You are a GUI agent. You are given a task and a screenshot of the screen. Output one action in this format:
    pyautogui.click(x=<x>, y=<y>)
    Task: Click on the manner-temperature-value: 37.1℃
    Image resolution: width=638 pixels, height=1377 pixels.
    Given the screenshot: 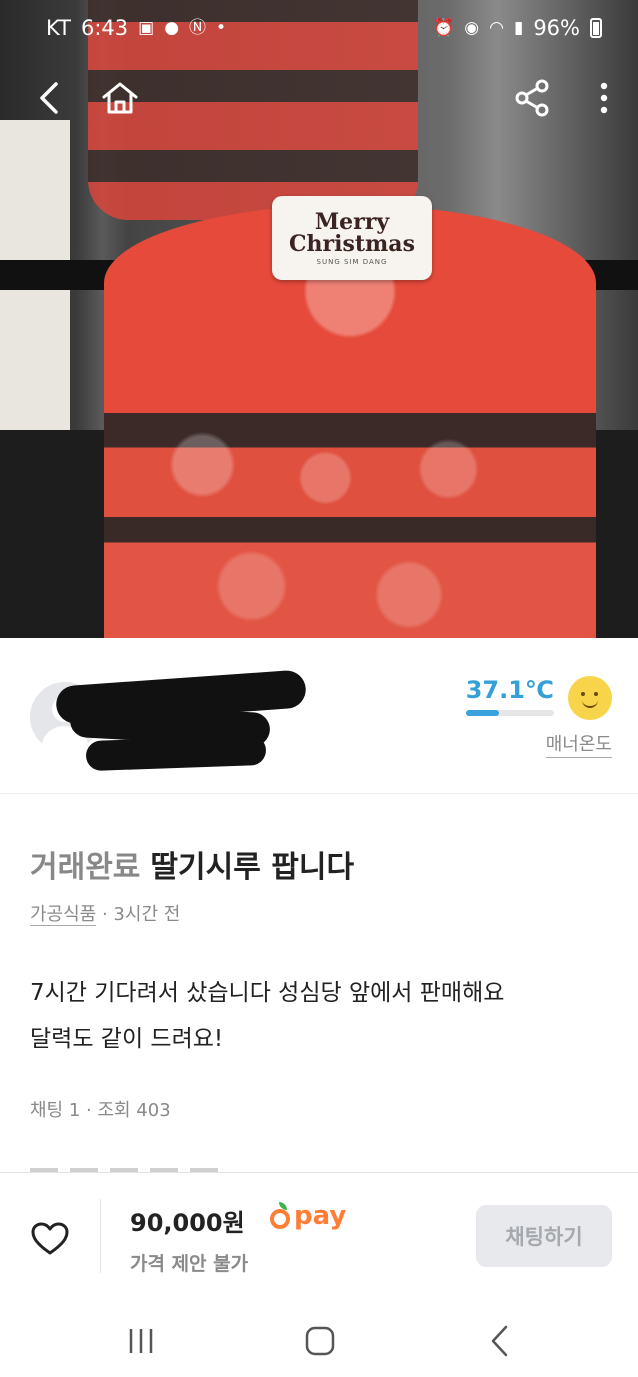 What is the action you would take?
    pyautogui.click(x=509, y=690)
    